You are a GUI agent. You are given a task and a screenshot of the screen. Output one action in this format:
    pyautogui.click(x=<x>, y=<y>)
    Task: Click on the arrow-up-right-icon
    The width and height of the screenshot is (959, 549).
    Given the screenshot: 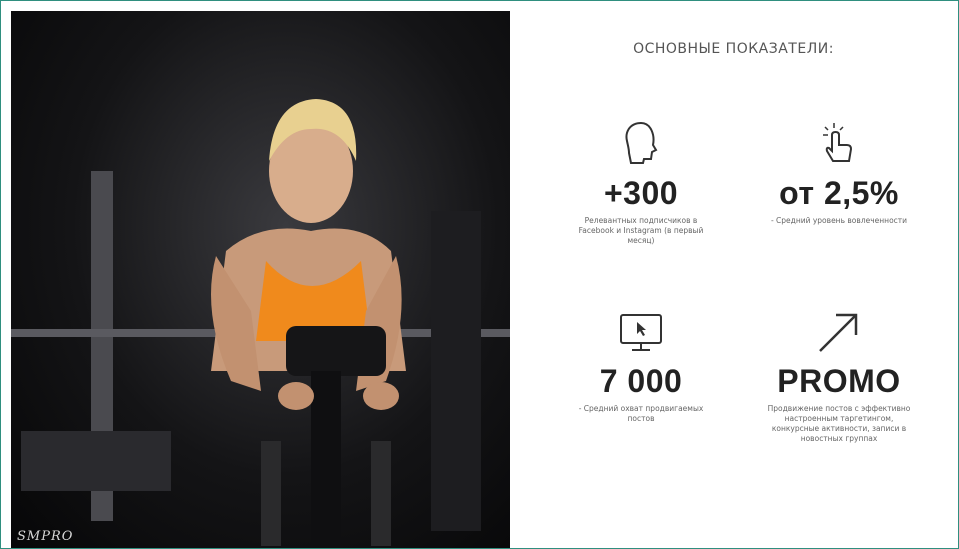 What is the action you would take?
    pyautogui.click(x=838, y=332)
    